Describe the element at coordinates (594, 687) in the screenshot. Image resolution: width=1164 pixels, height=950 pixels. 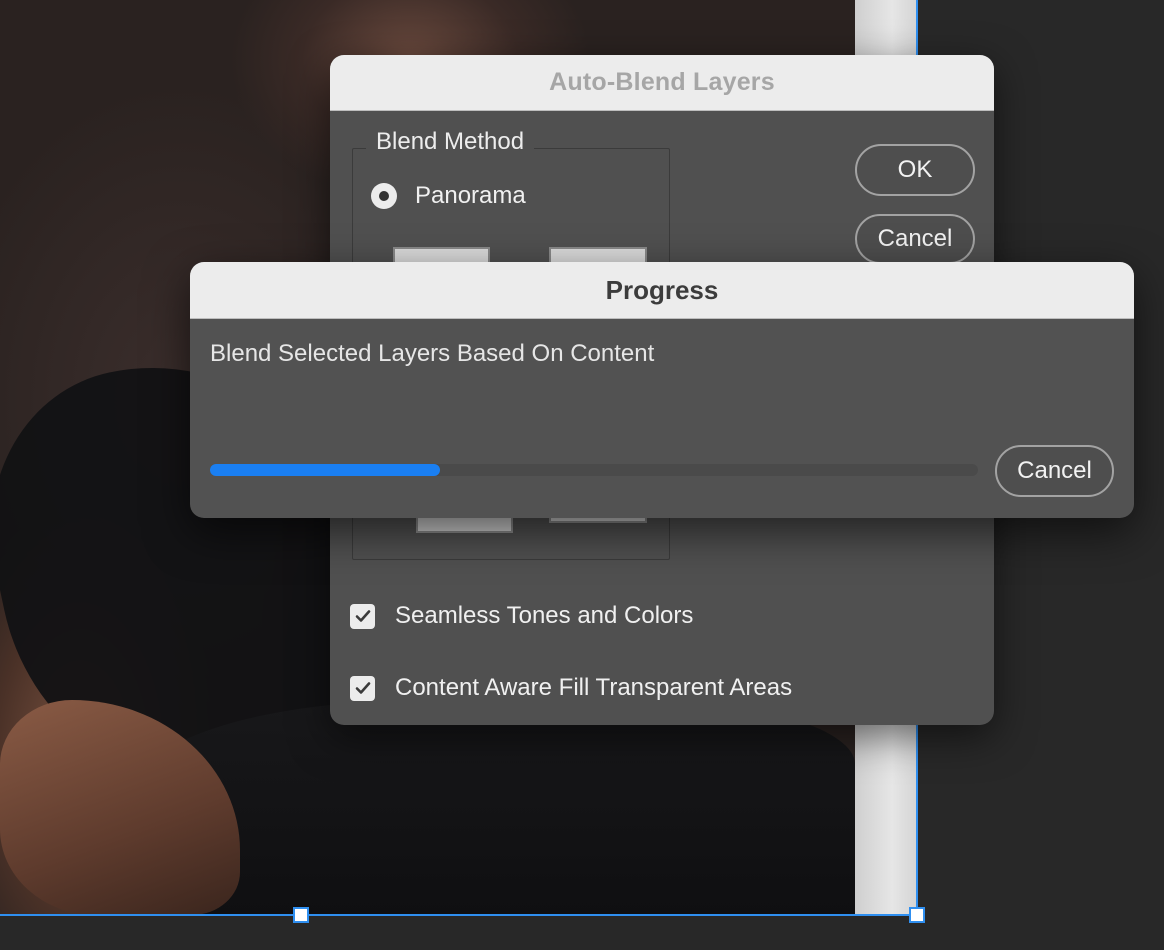
I see `content-aware-fill-label: Content Aware Fill Transparent Areas` at that location.